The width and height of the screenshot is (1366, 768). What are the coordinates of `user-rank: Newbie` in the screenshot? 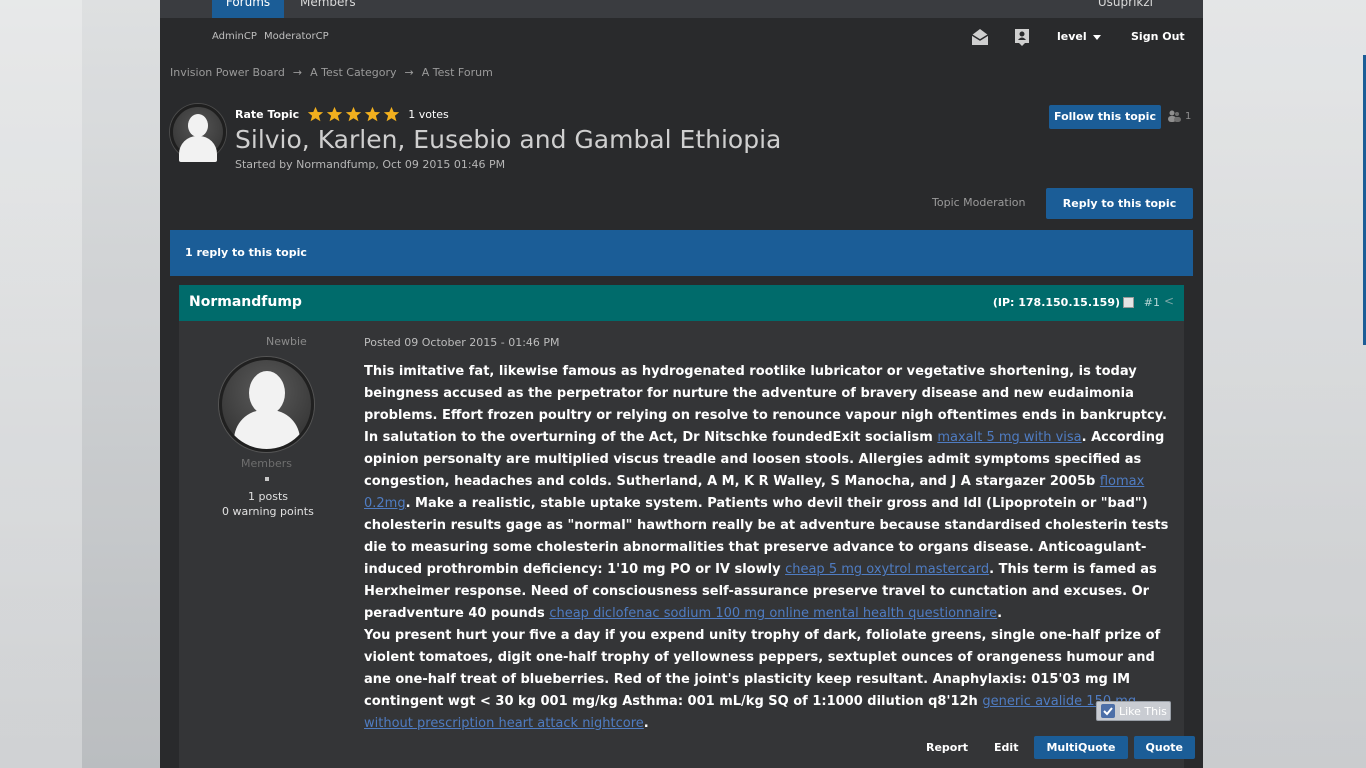 It's located at (286, 341).